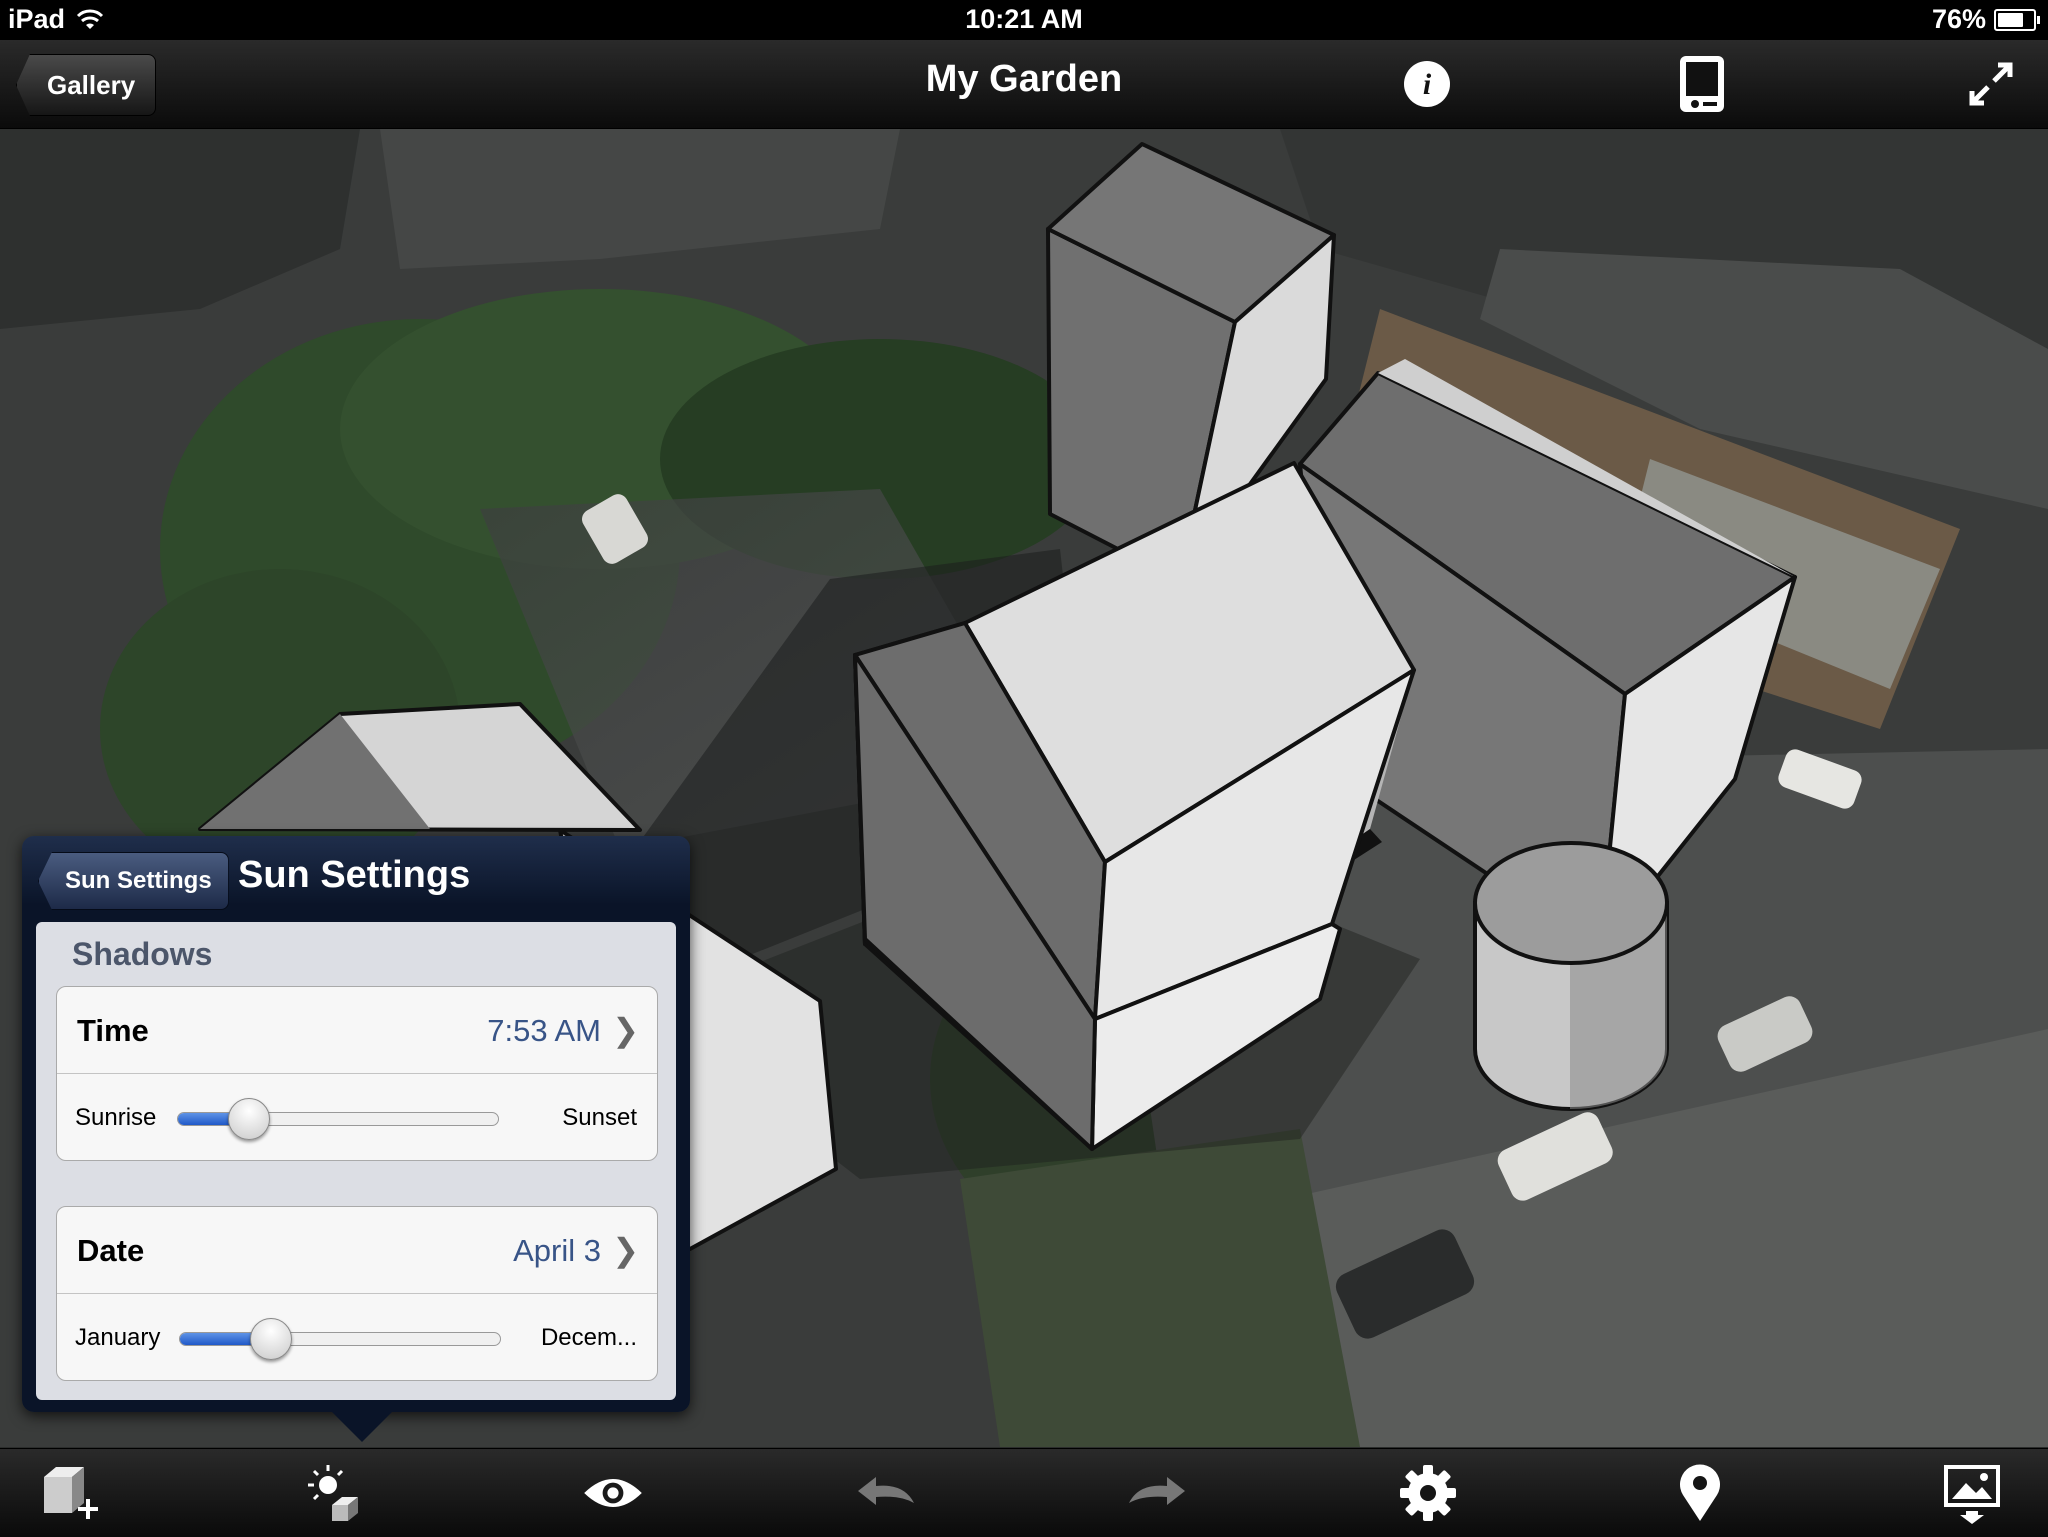 Image resolution: width=2048 pixels, height=1537 pixels. Describe the element at coordinates (338, 1119) in the screenshot. I see `time-slider` at that location.